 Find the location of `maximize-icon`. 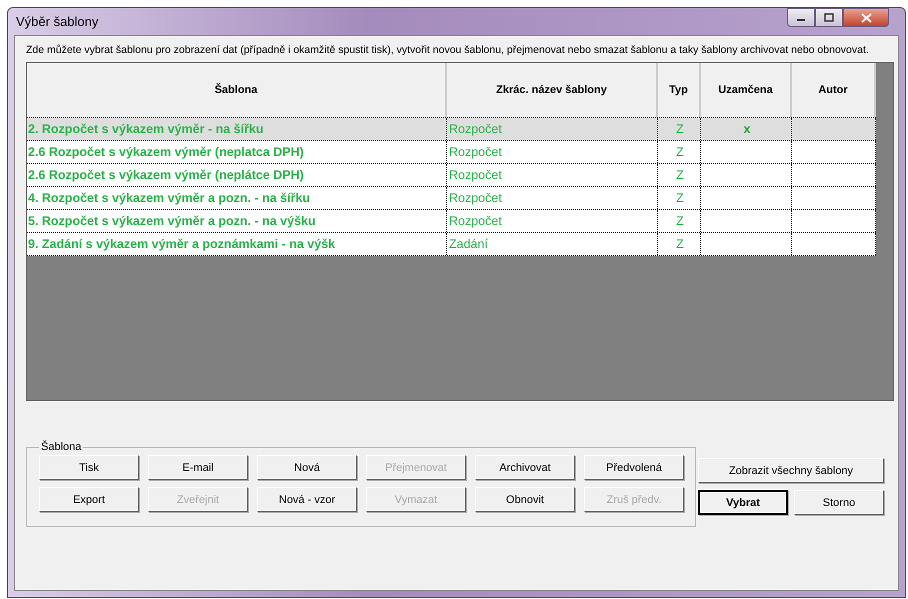

maximize-icon is located at coordinates (829, 17).